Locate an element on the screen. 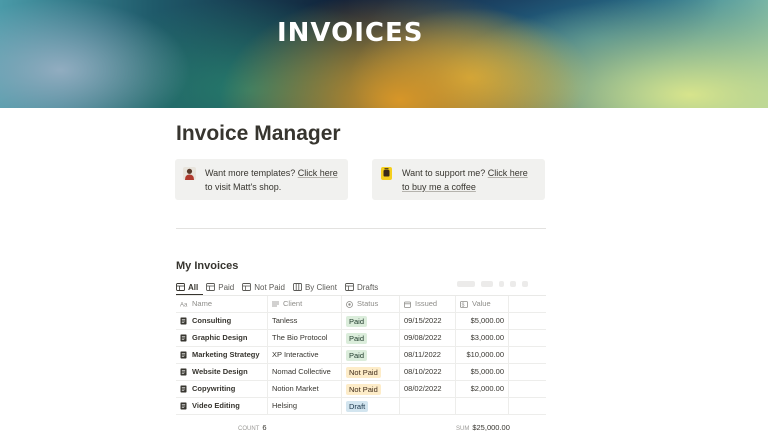 The height and width of the screenshot is (432, 768). status-icon is located at coordinates (349, 304).